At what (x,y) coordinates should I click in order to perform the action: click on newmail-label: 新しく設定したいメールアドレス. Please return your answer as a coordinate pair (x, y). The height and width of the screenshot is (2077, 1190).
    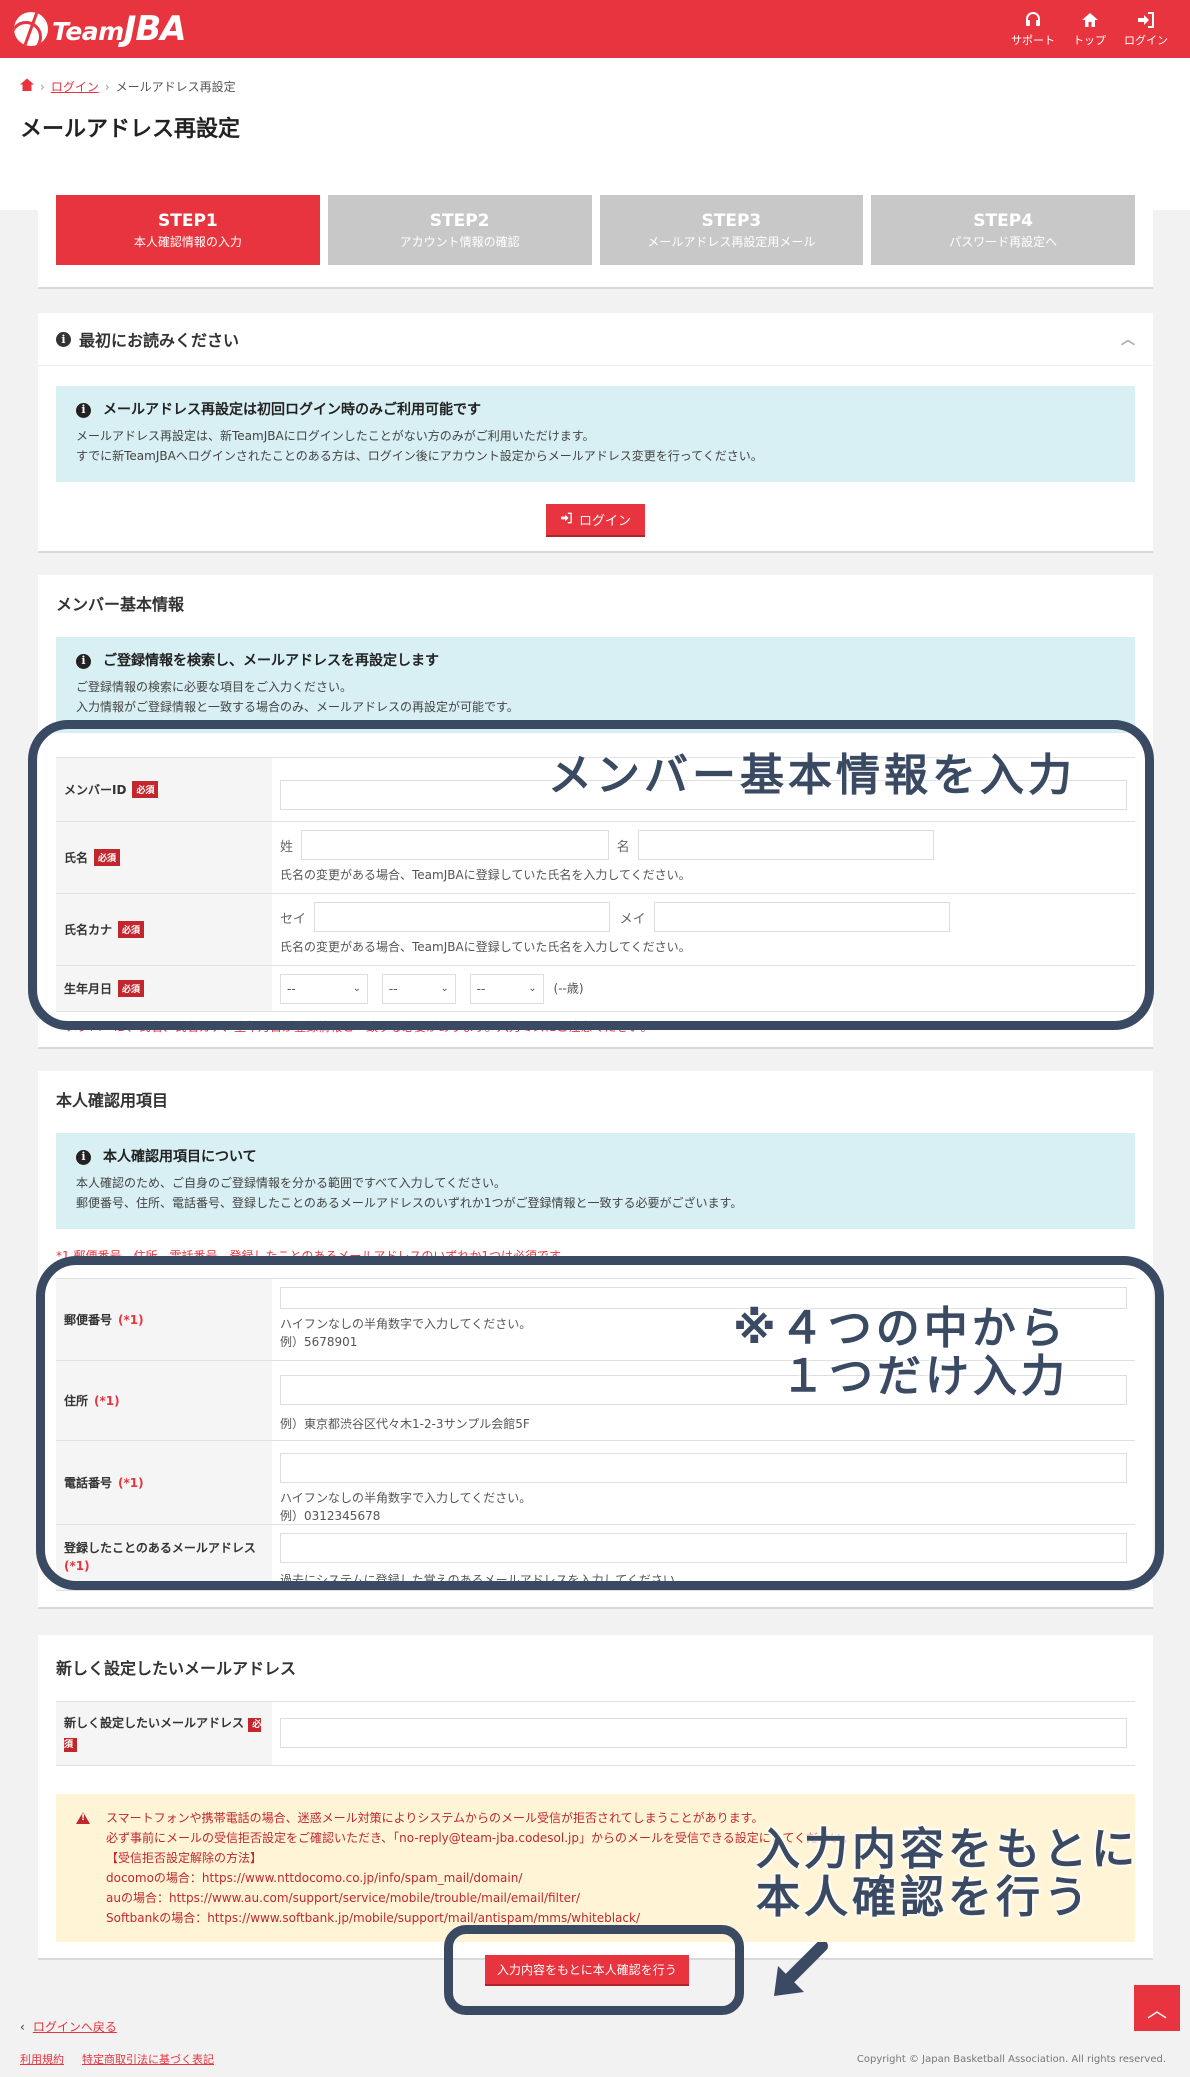
    Looking at the image, I should click on (154, 1723).